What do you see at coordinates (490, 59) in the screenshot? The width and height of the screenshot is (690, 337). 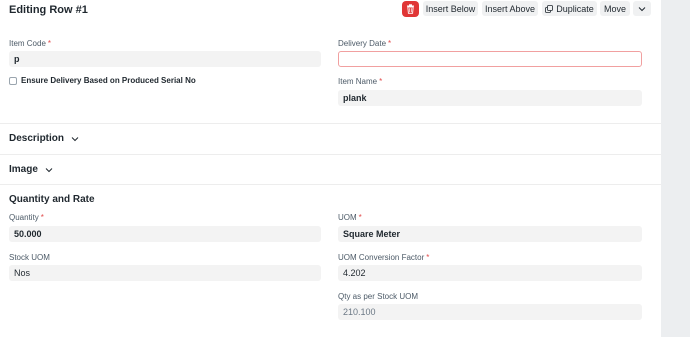 I see `delivery-date-field` at bounding box center [490, 59].